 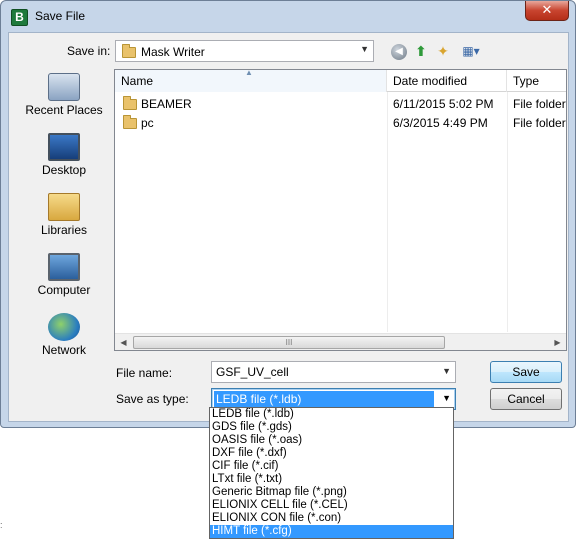 What do you see at coordinates (340, 123) in the screenshot?
I see `list-item: pc 6/3/2015 4:49 PM File folder` at bounding box center [340, 123].